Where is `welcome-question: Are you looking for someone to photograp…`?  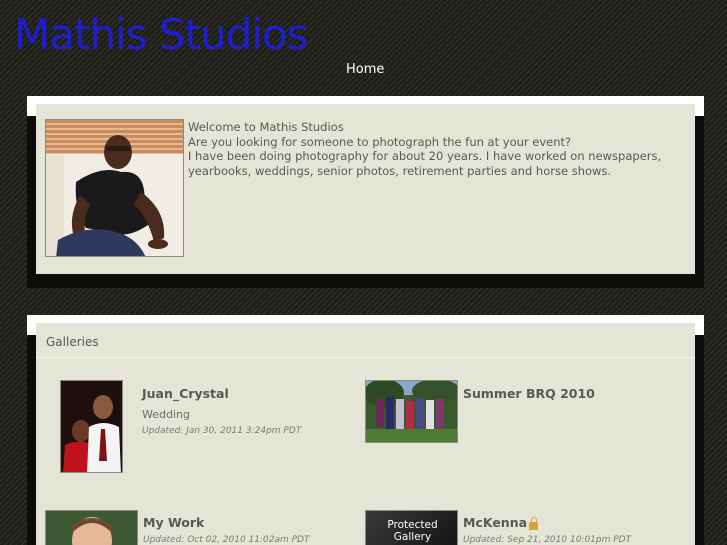
welcome-question: Are you looking for someone to photograp… is located at coordinates (380, 141).